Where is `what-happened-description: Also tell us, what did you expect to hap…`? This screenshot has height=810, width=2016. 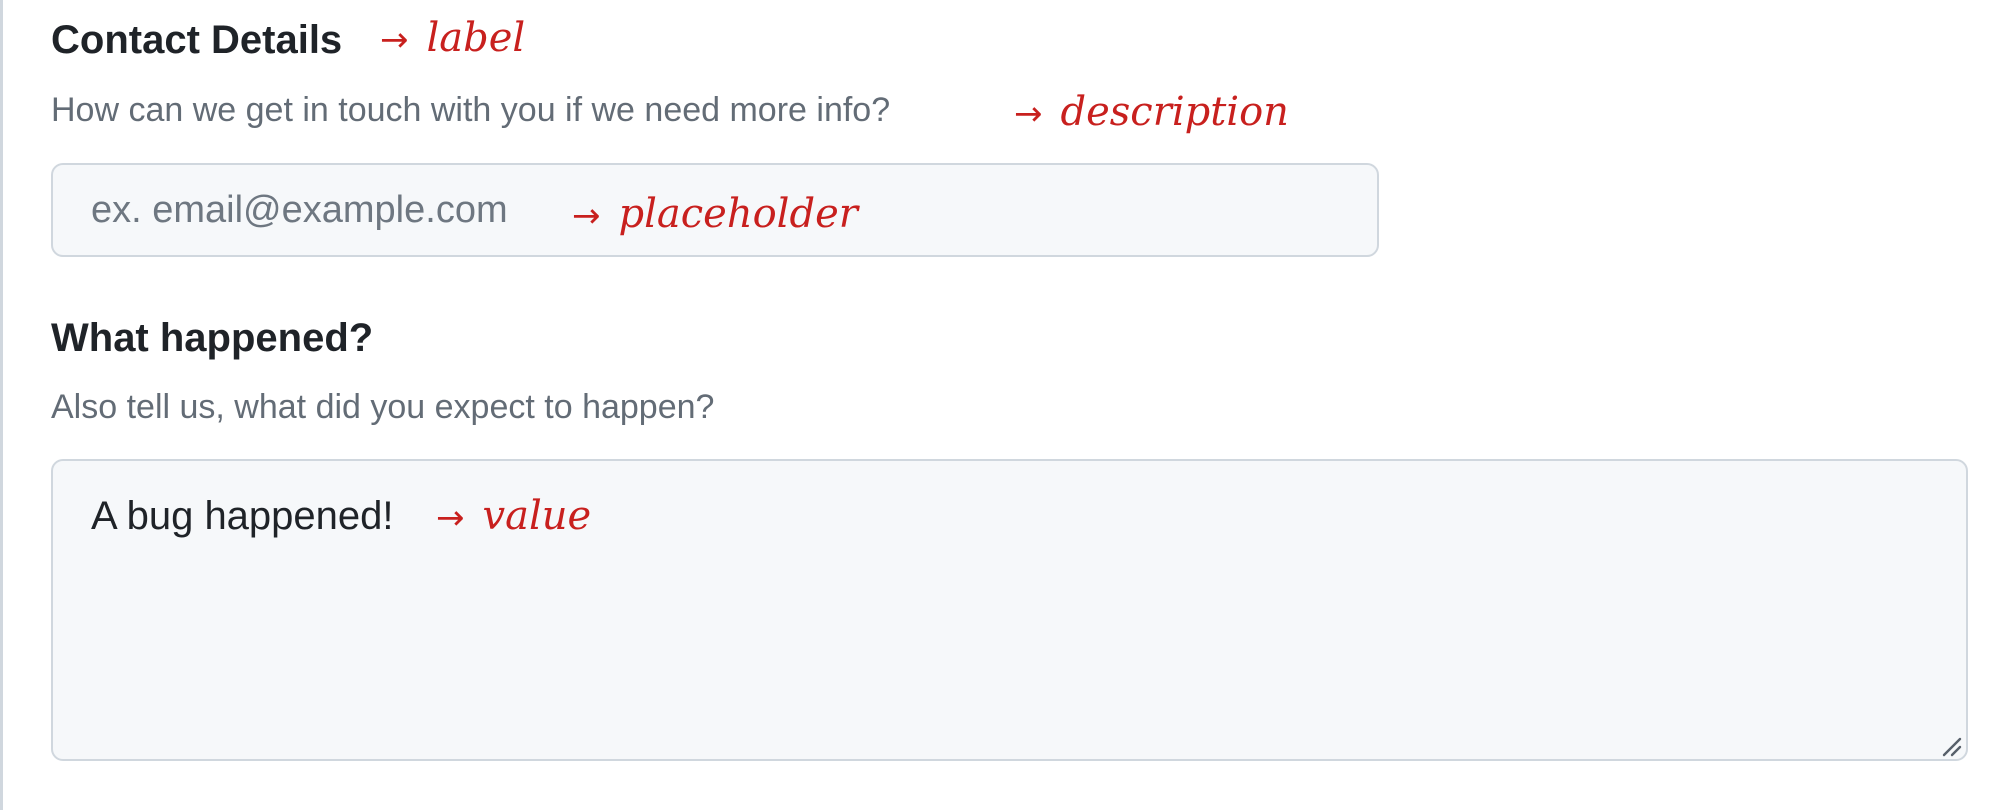
what-happened-description: Also tell us, what did you expect to hap… is located at coordinates (383, 407).